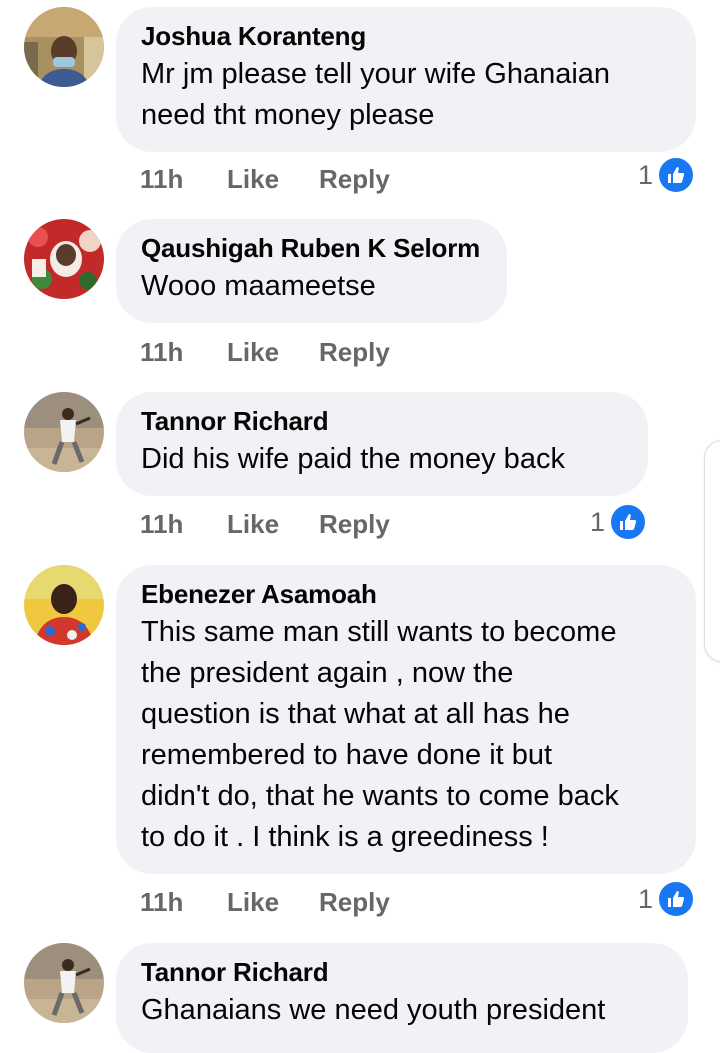 The height and width of the screenshot is (1053, 720). Describe the element at coordinates (406, 594) in the screenshot. I see `comment-author: Ebenezer Asamoah` at that location.